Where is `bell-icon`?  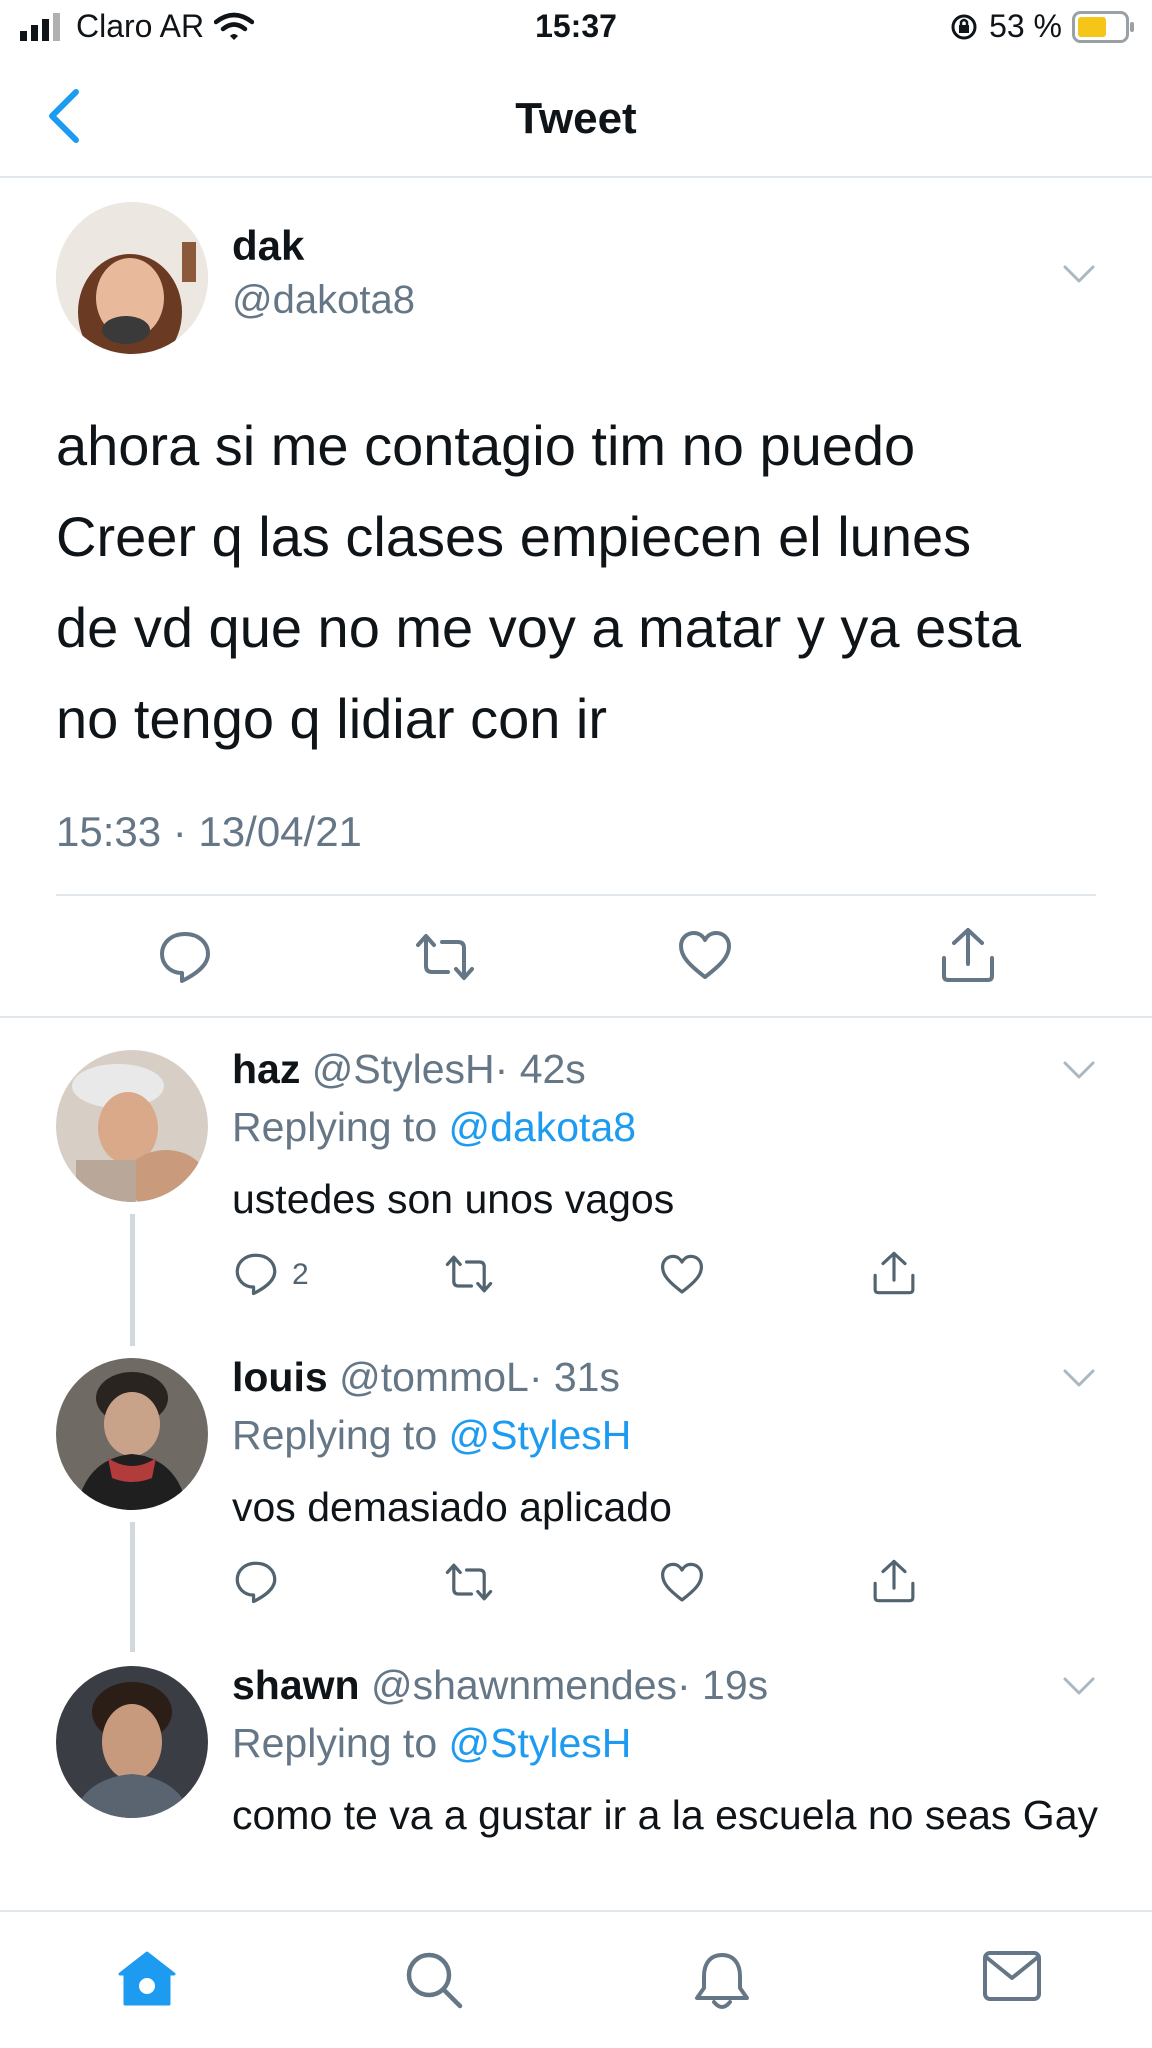 bell-icon is located at coordinates (722, 1981).